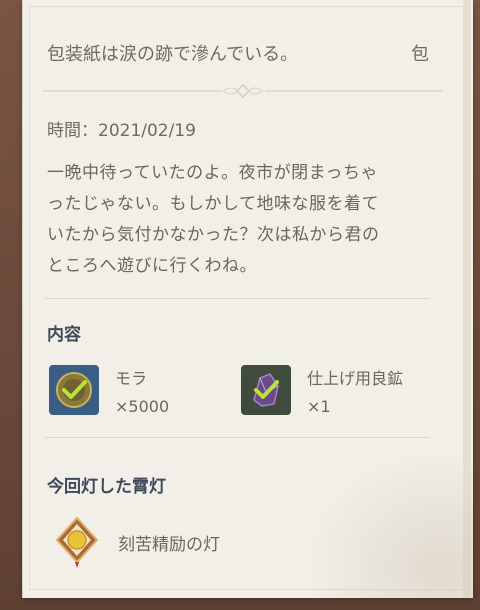 The width and height of the screenshot is (480, 610). What do you see at coordinates (152, 266) in the screenshot?
I see `mail-body-line: ところへ遊びに行くわね。` at bounding box center [152, 266].